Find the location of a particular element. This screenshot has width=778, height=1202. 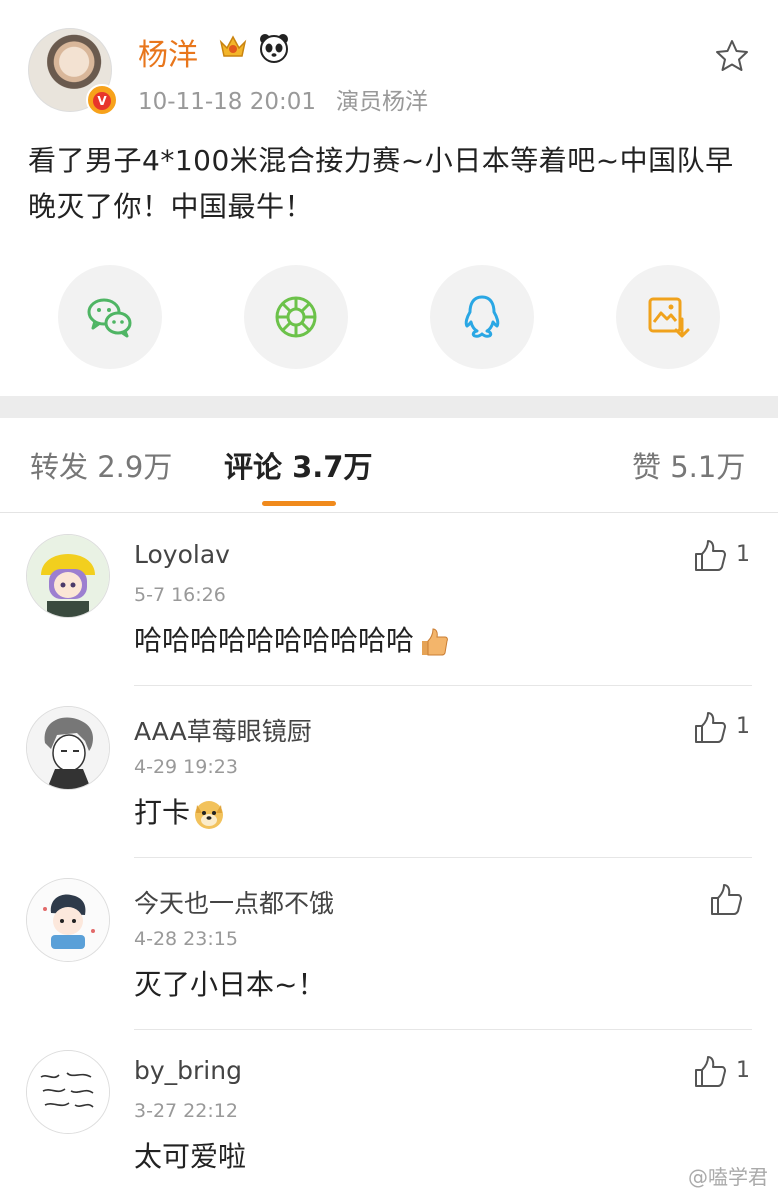

save-image-button is located at coordinates (668, 317).